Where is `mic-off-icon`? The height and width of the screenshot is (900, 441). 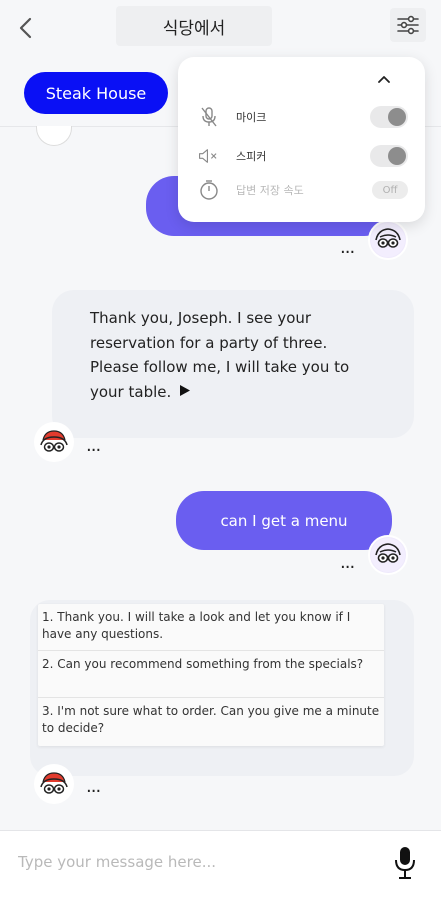 mic-off-icon is located at coordinates (209, 117).